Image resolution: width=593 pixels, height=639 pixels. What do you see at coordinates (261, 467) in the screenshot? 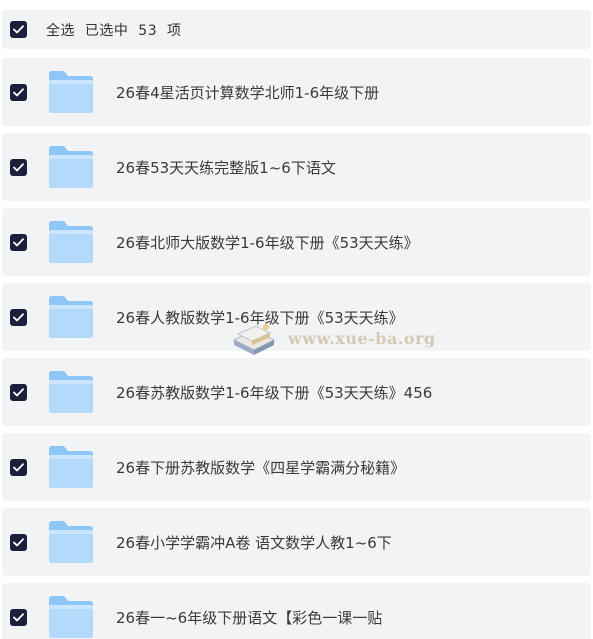
I see `file-name: 26春下册苏教版数学《四星学霸满分秘籍》` at bounding box center [261, 467].